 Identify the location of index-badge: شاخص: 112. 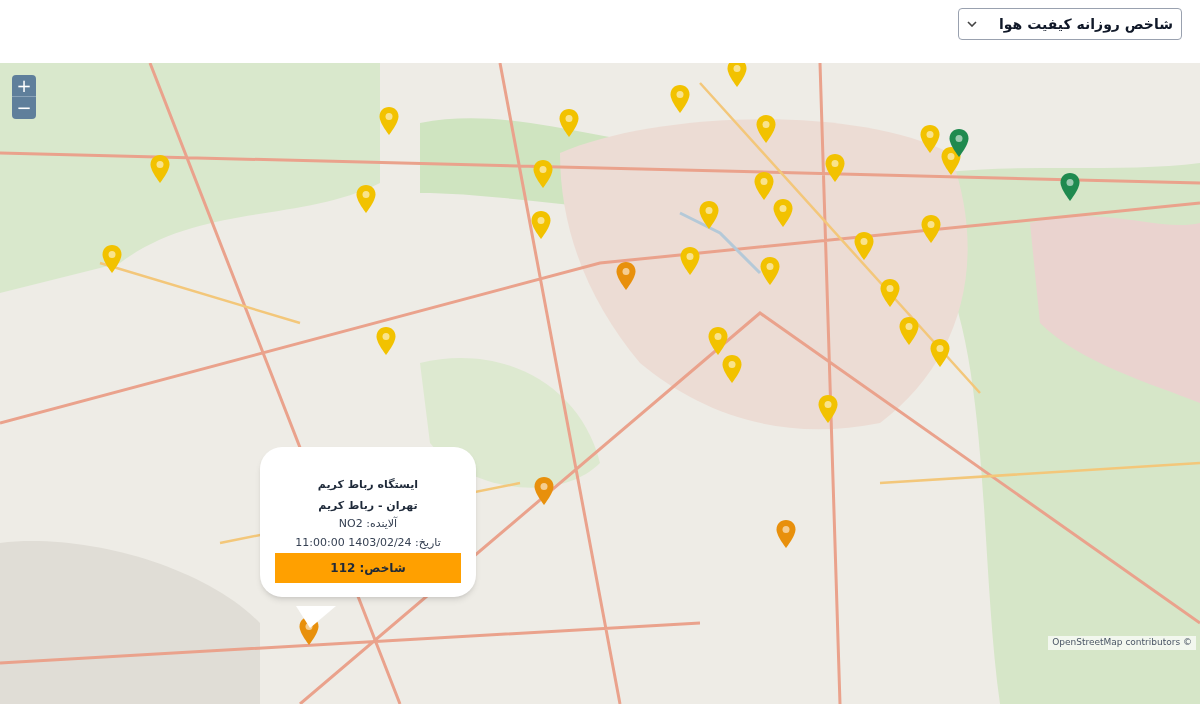
(368, 568).